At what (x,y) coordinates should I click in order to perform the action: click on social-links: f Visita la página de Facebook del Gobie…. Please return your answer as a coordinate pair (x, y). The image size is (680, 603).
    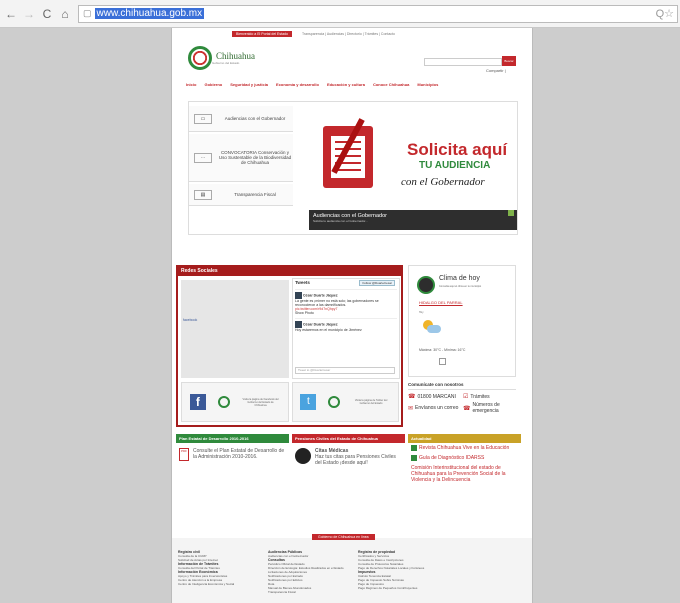
    Looking at the image, I should click on (290, 402).